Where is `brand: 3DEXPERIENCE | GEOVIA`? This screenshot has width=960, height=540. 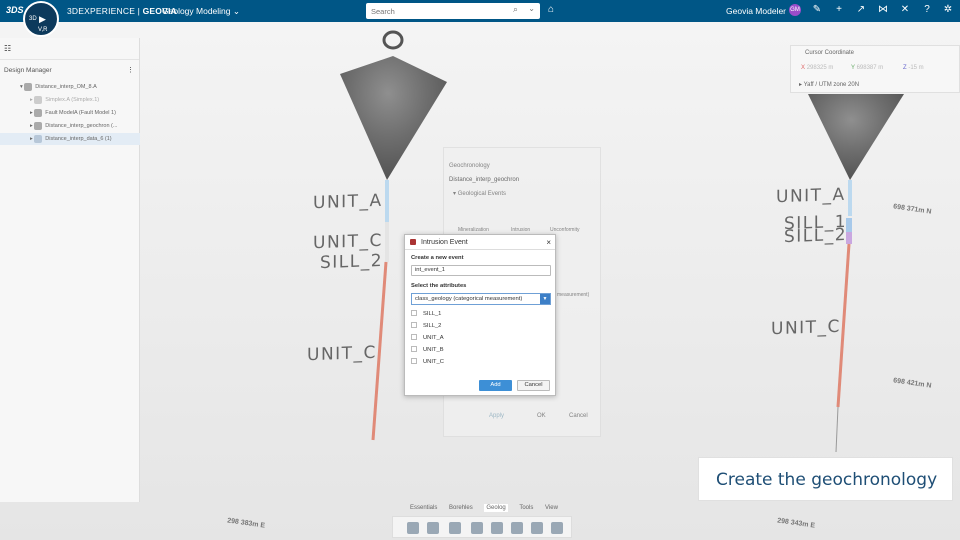 brand: 3DEXPERIENCE | GEOVIA is located at coordinates (122, 11).